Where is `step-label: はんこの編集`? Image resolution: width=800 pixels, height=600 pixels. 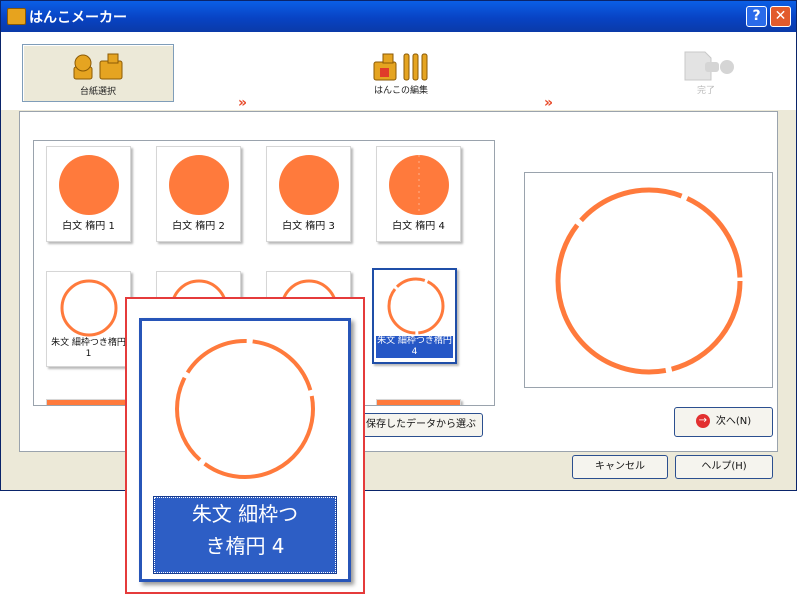 step-label: はんこの編集 is located at coordinates (400, 91).